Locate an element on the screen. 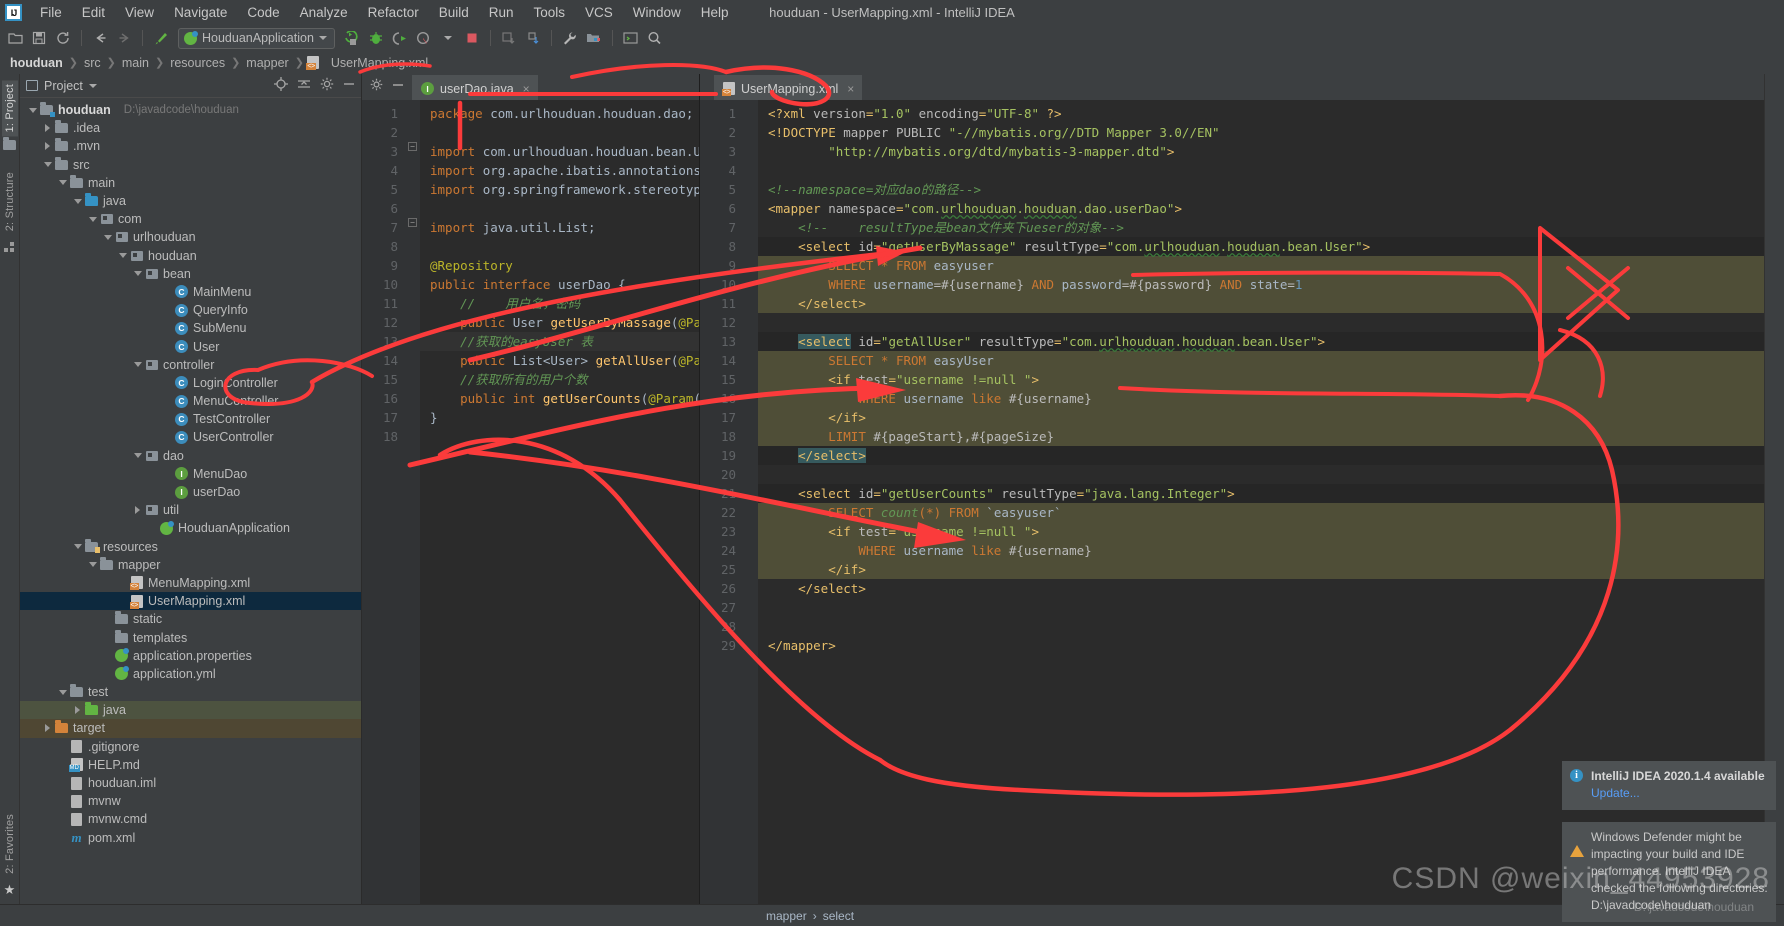  code-line: public User getUserByMassage(@Param( is located at coordinates (559, 322).